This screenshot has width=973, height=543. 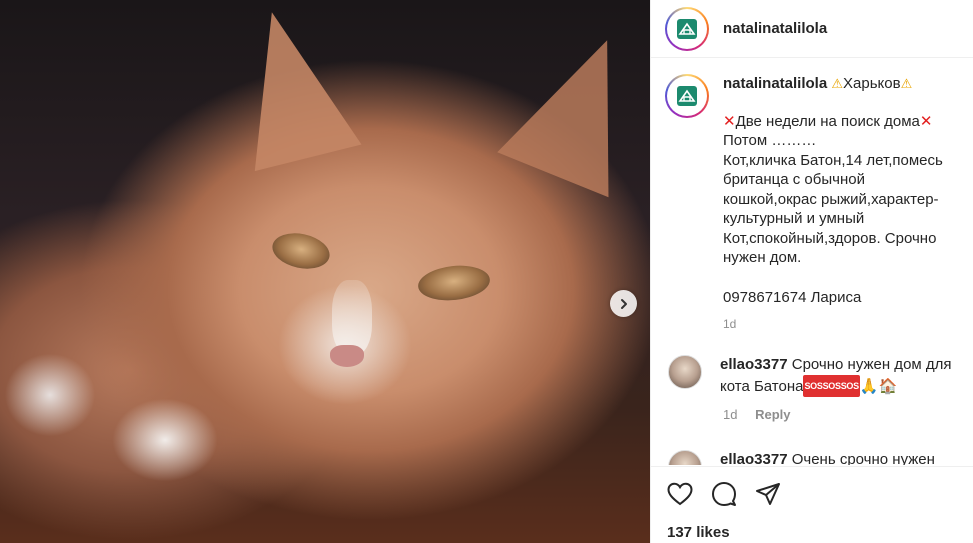 What do you see at coordinates (827, 121) in the screenshot?
I see `caption-line-1: Две недели на поиск дома` at bounding box center [827, 121].